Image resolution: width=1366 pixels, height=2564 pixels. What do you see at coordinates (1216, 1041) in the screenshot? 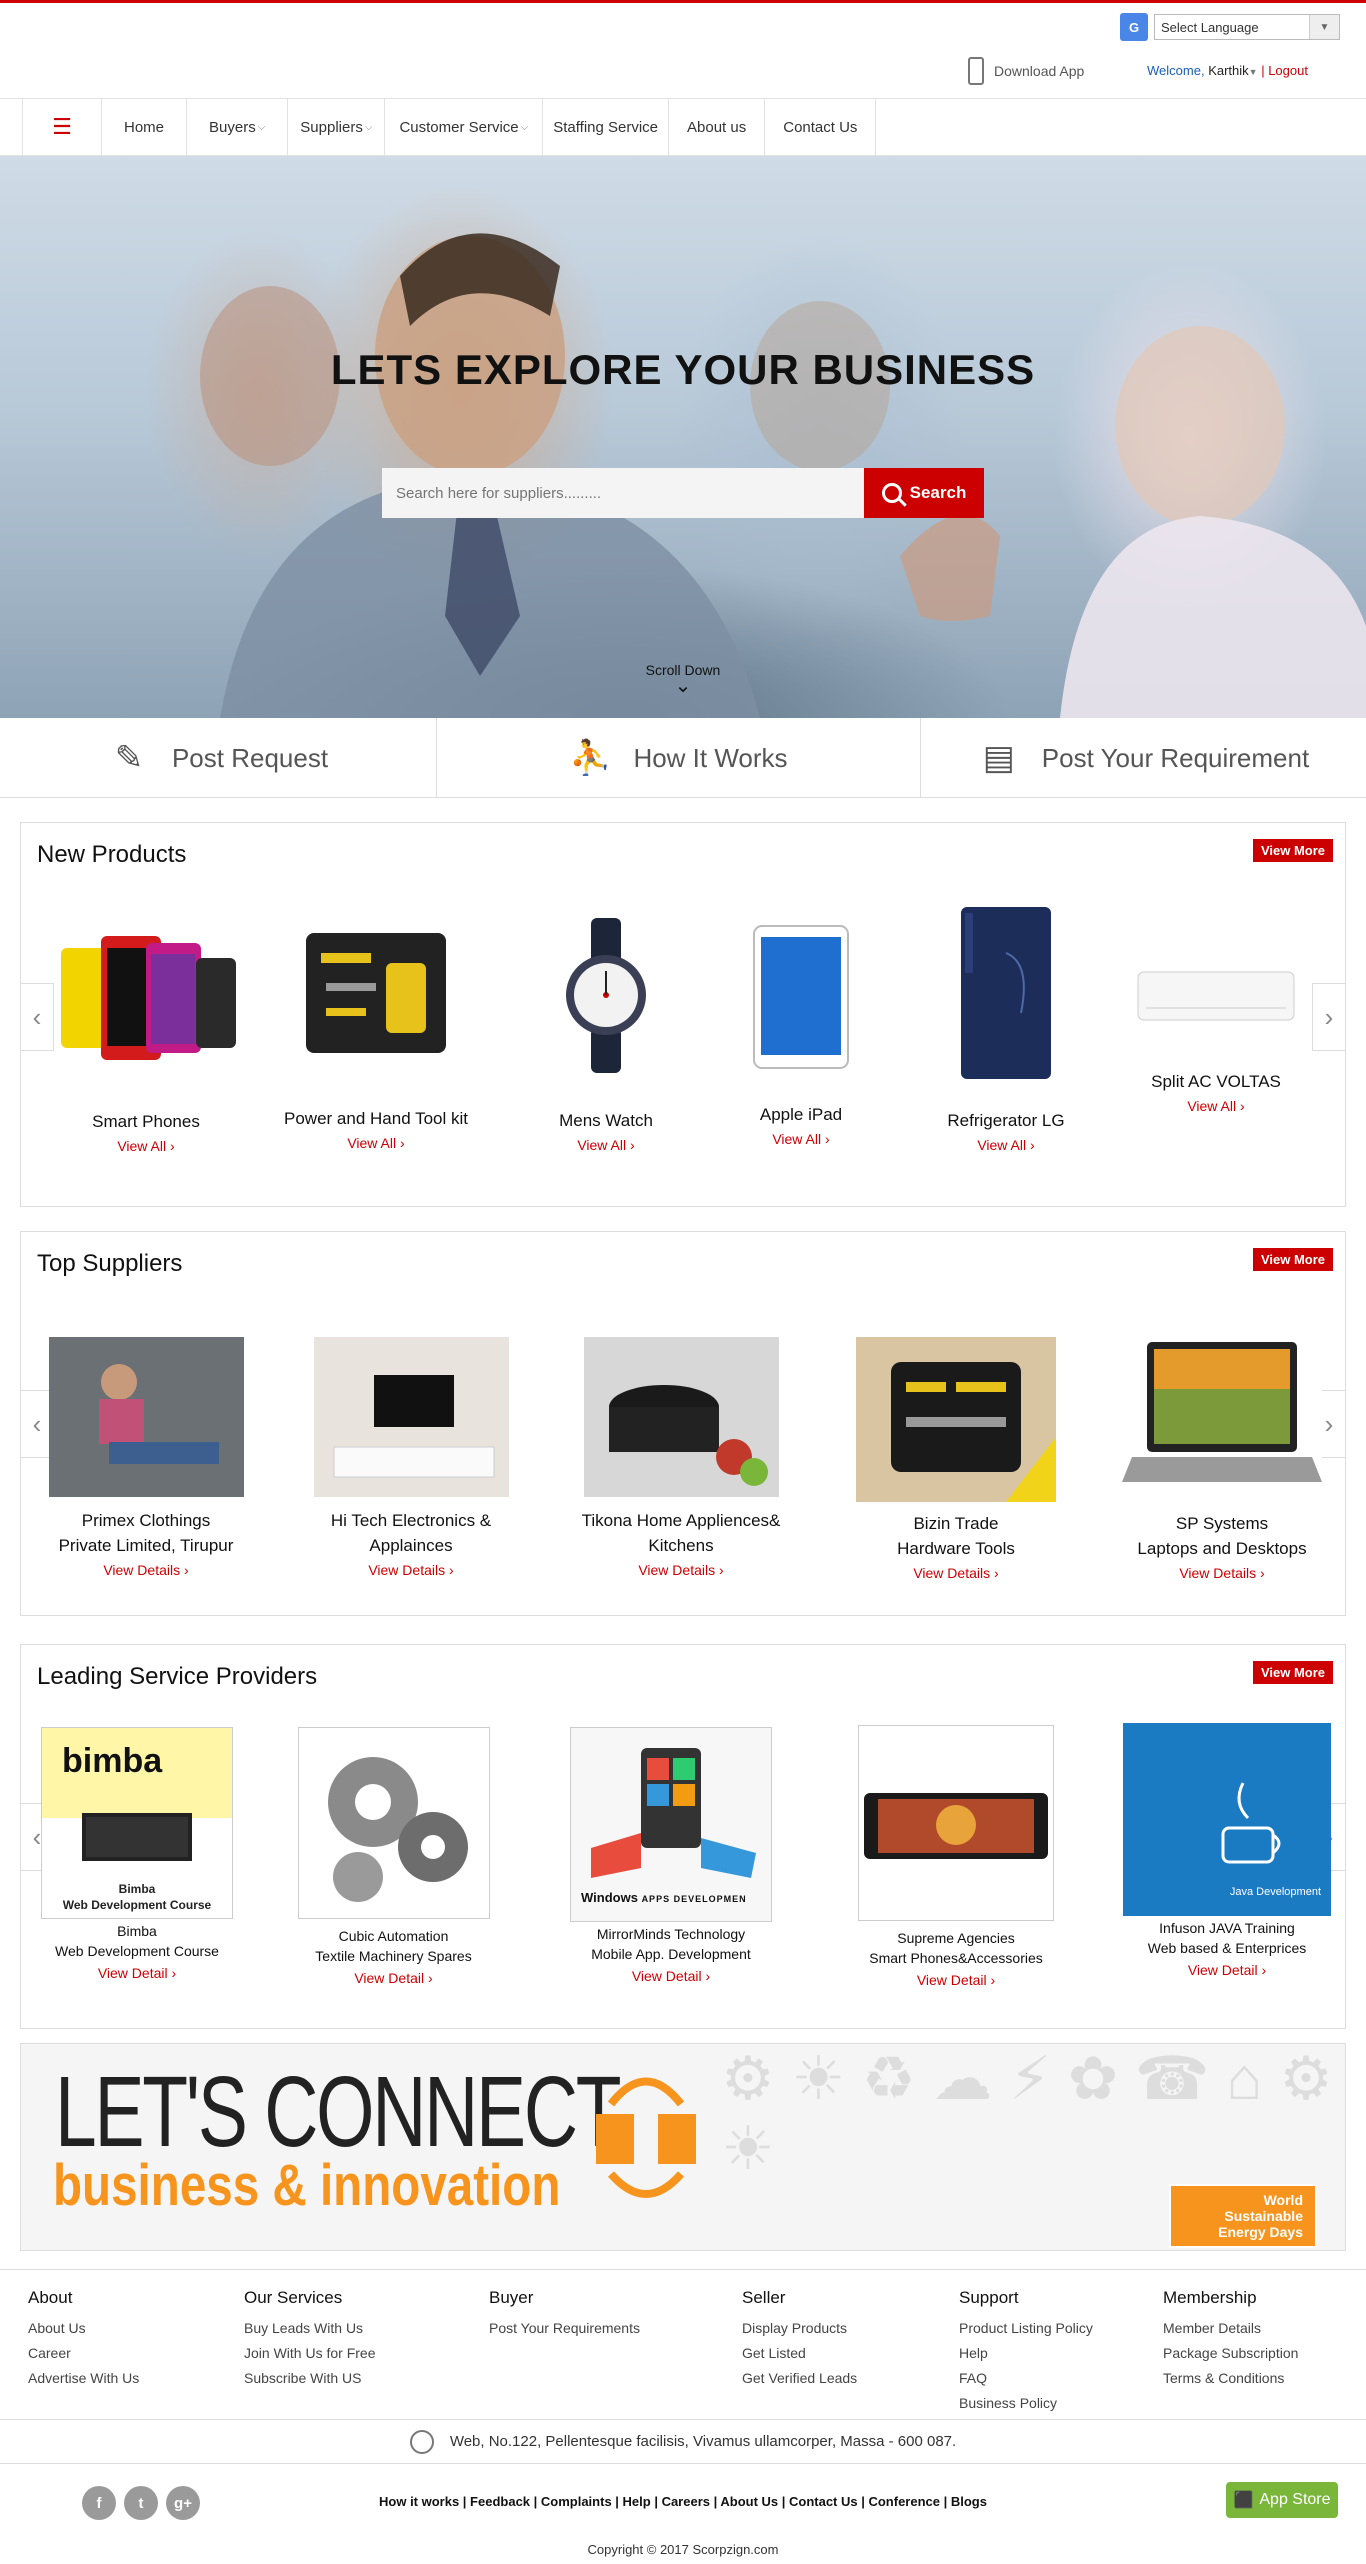
I see `product-card: Split AC VOLTAS View All ›` at bounding box center [1216, 1041].